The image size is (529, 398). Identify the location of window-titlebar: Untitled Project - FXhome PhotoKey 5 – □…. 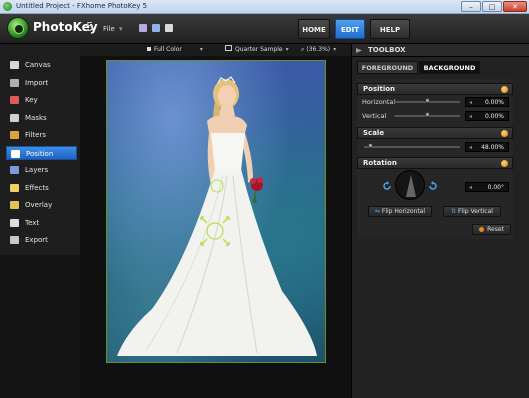
(264, 7).